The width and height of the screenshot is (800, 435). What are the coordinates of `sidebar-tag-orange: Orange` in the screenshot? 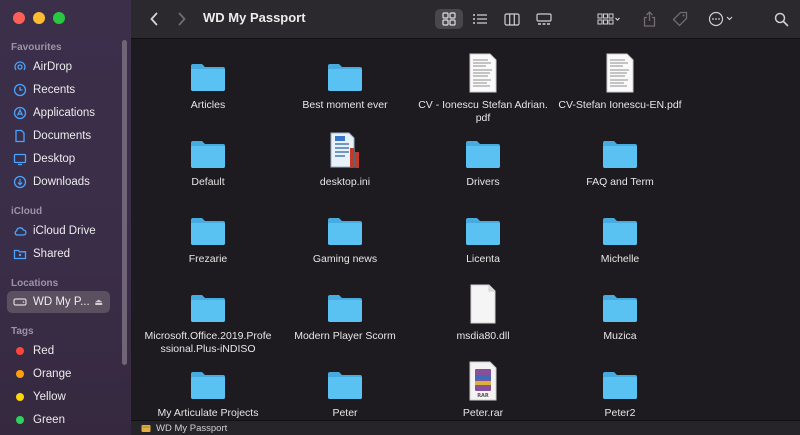 It's located at (58, 374).